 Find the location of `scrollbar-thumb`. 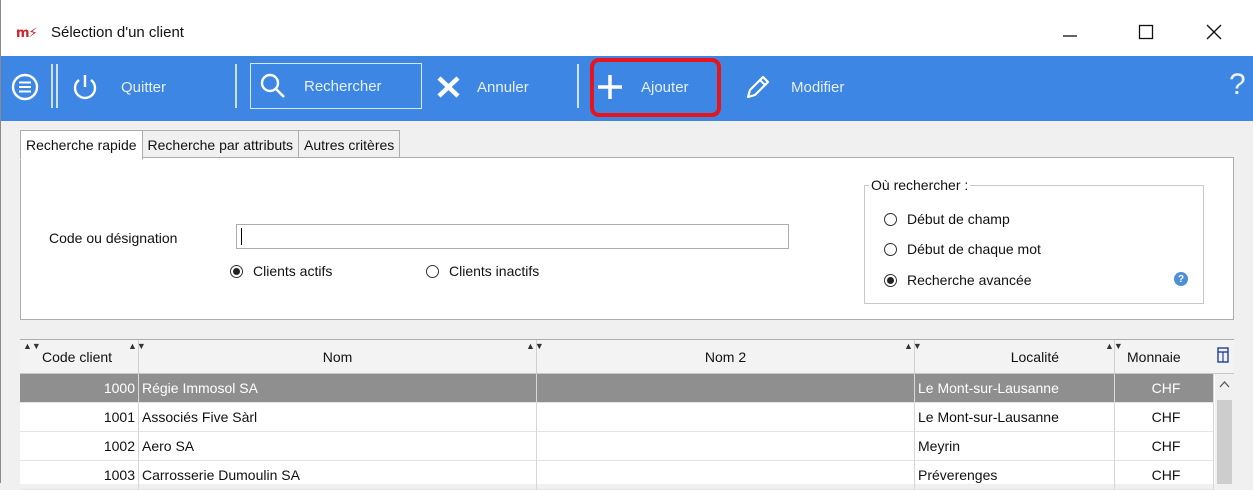

scrollbar-thumb is located at coordinates (1224, 442).